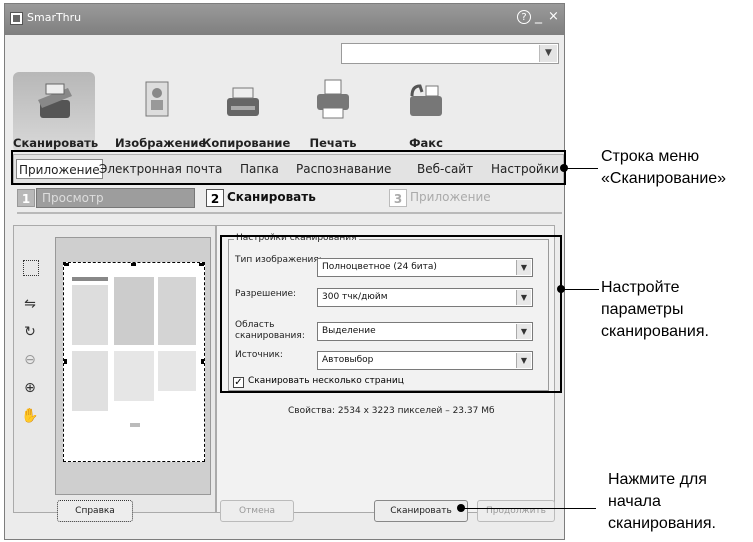  Describe the element at coordinates (115, 198) in the screenshot. I see `tab-preview: Просмотр` at that location.